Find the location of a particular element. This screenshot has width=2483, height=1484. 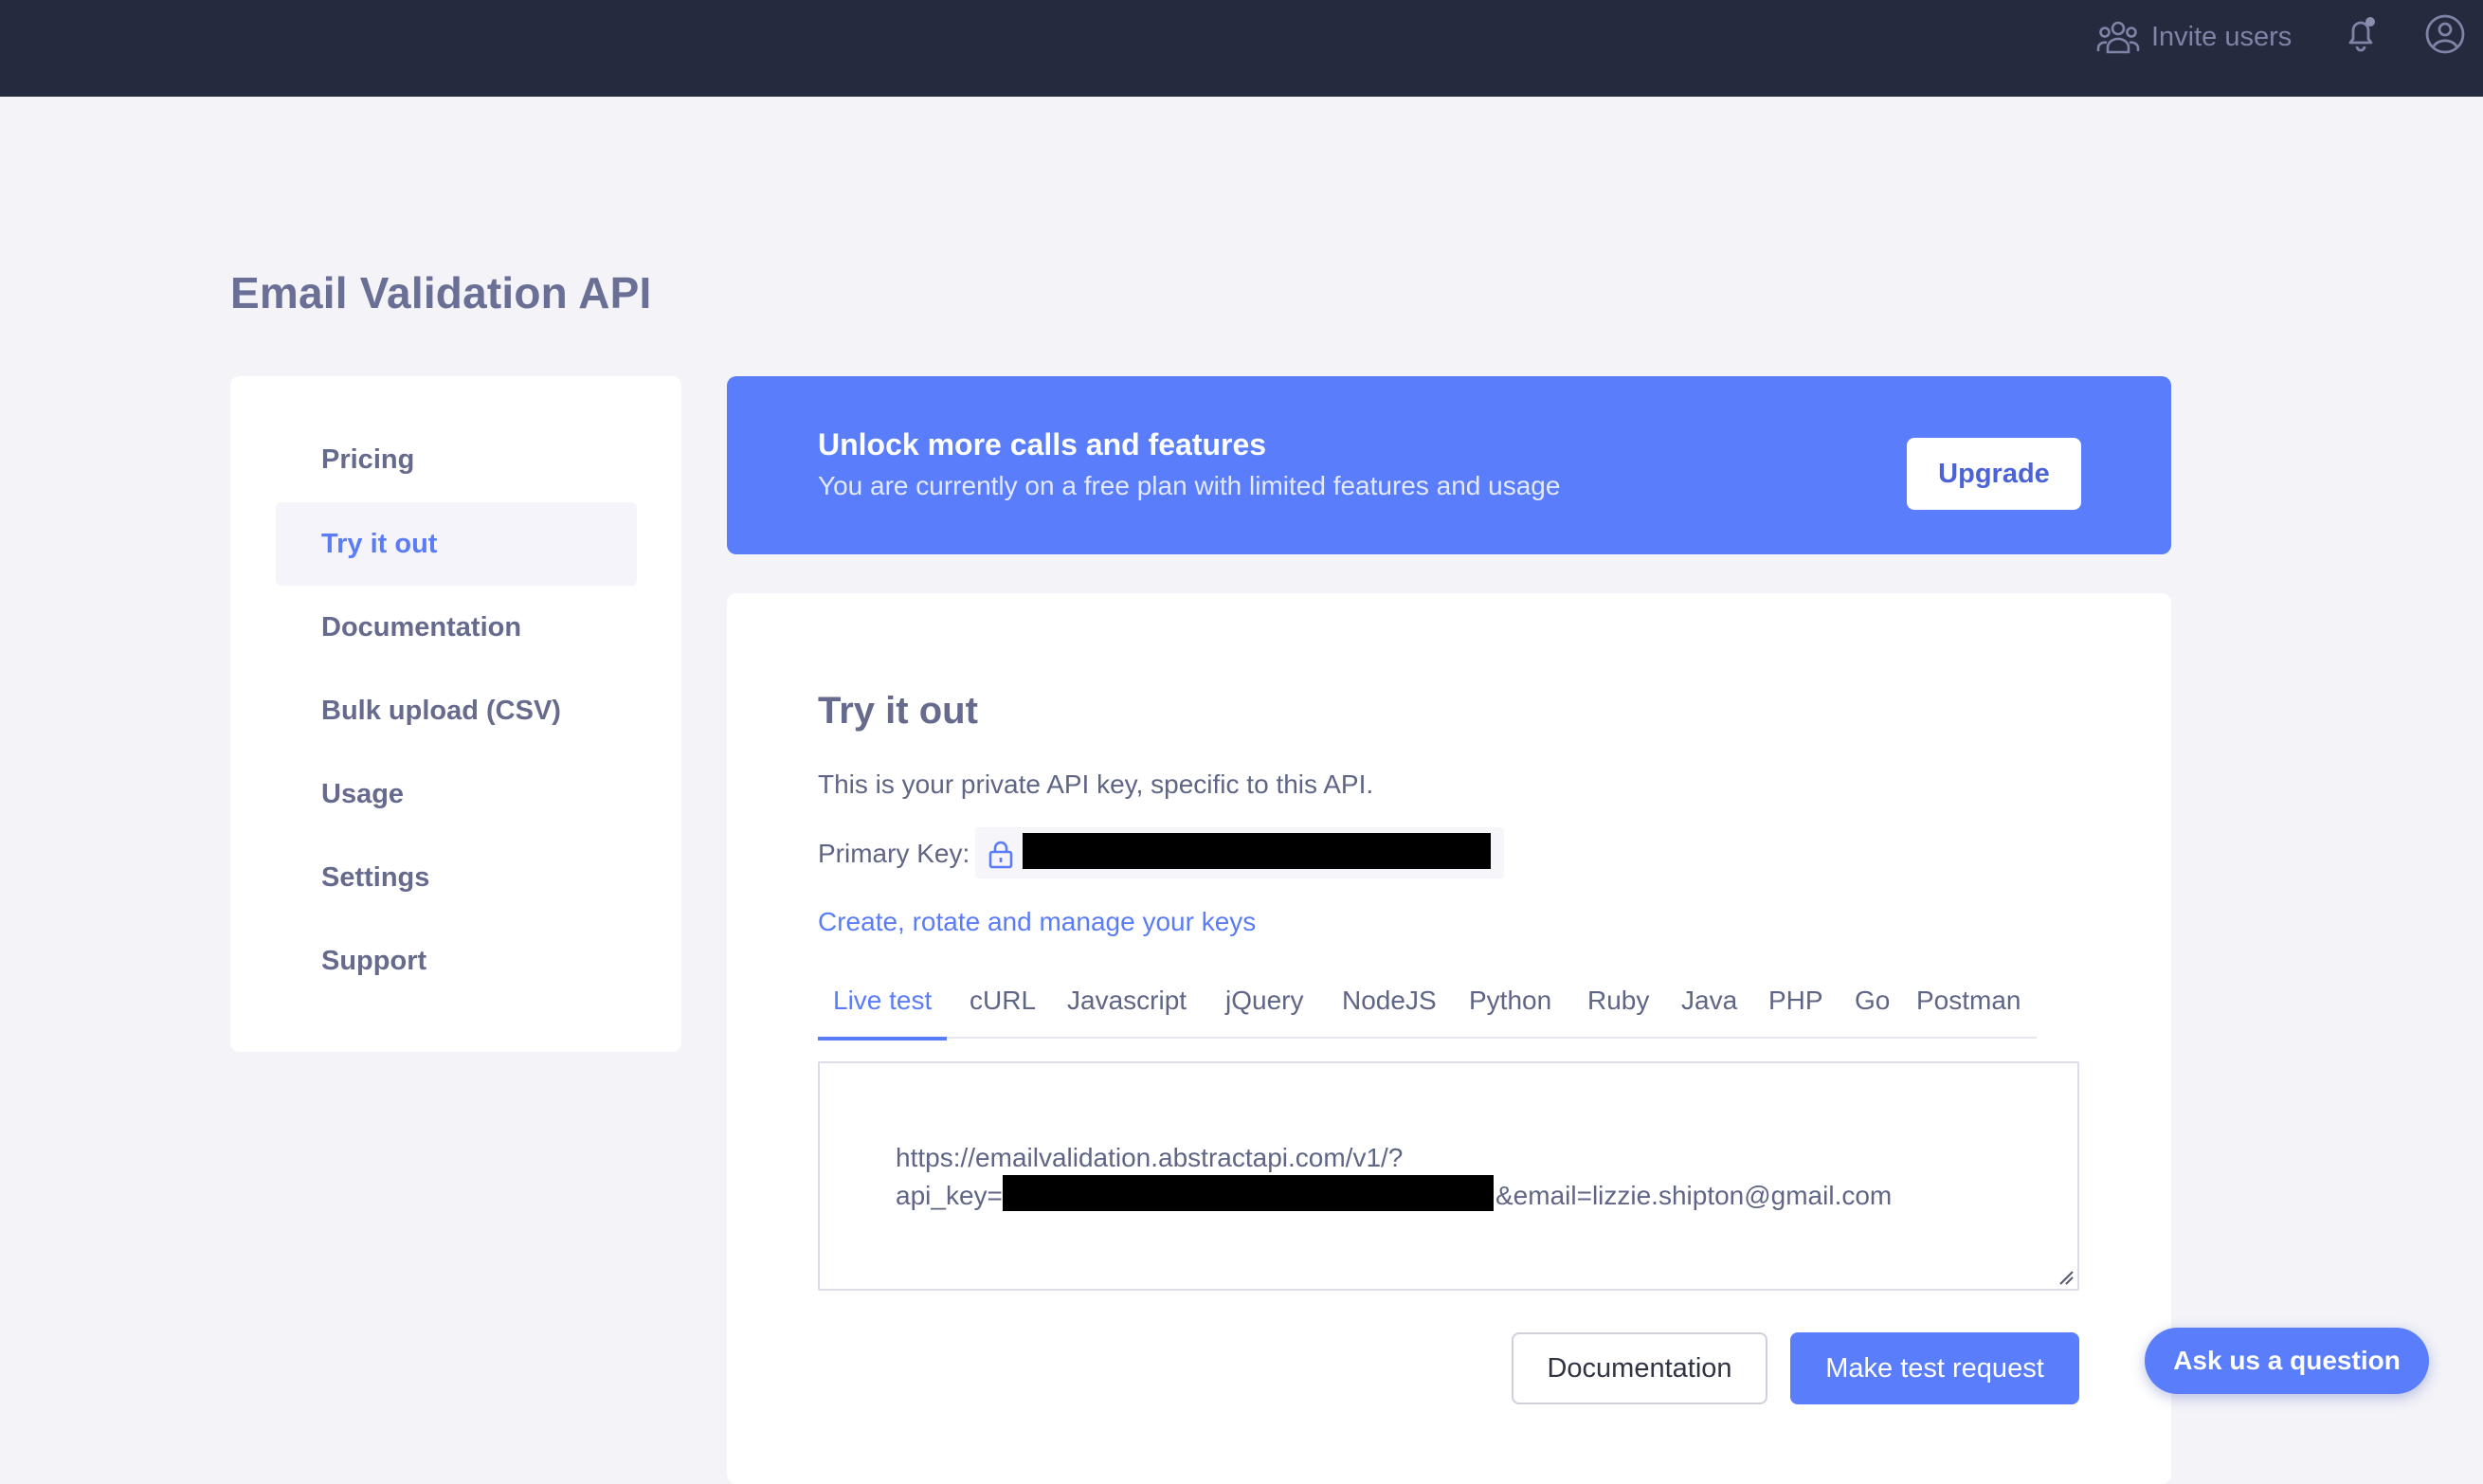

primary-key-label: Primary Key: is located at coordinates (894, 853).